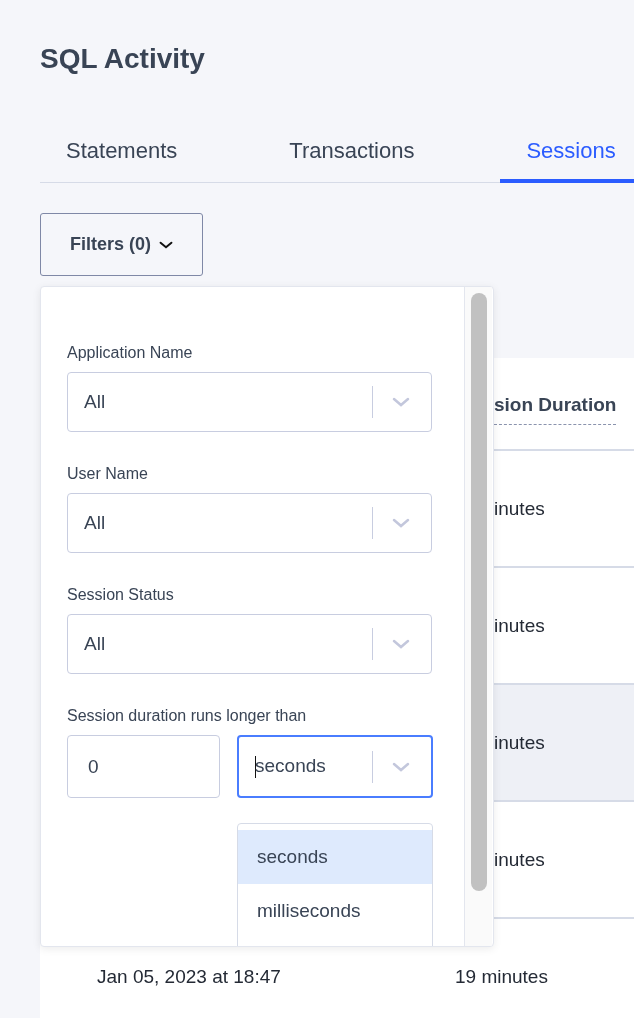 This screenshot has height=1018, width=634. Describe the element at coordinates (166, 244) in the screenshot. I see `caret-icon` at that location.